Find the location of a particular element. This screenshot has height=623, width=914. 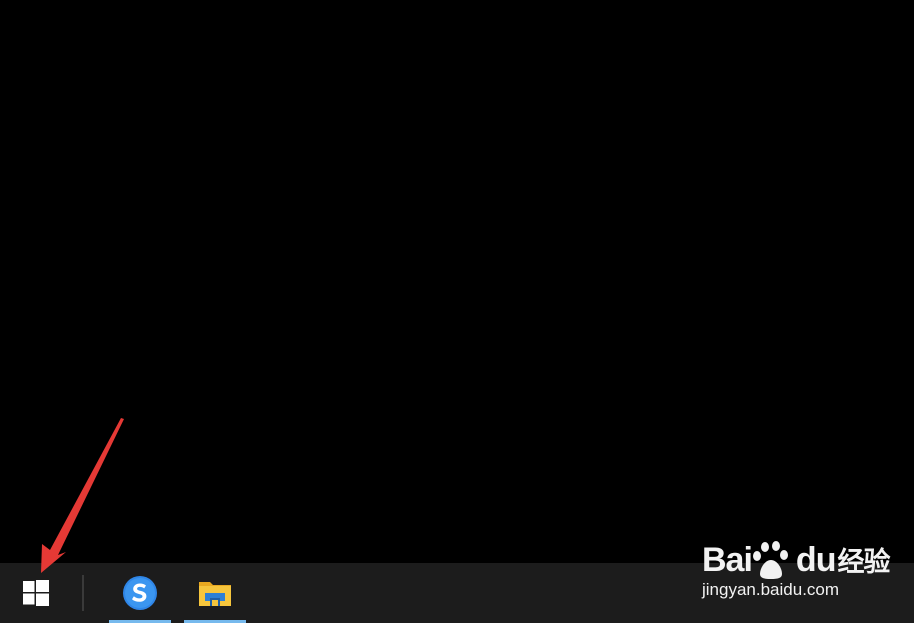

sogou-browser-icon is located at coordinates (140, 593).